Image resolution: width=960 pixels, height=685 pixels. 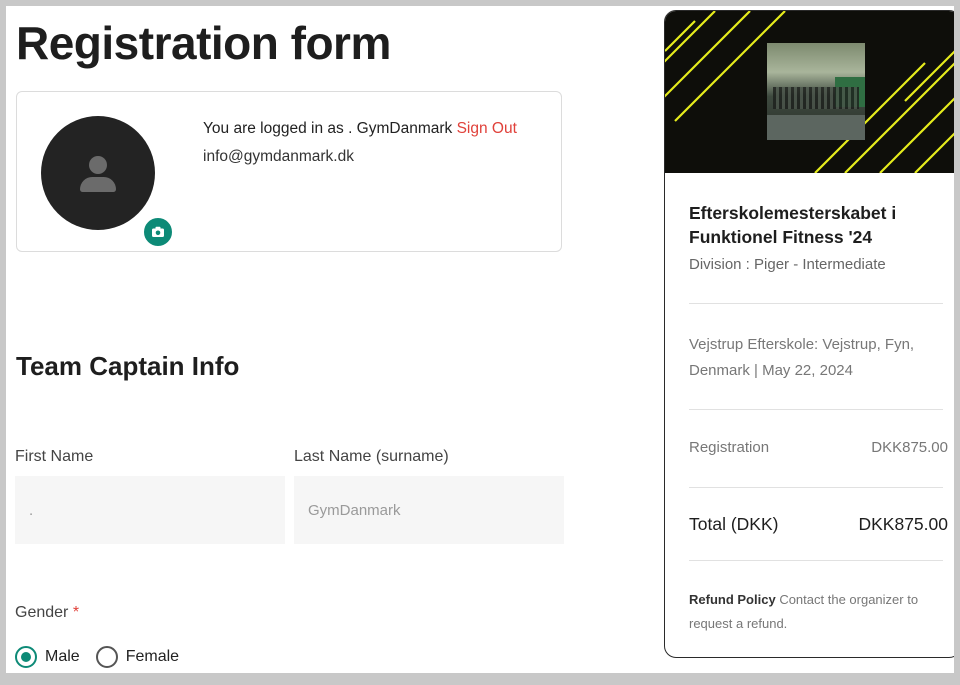 I want to click on event-banner, so click(x=809, y=92).